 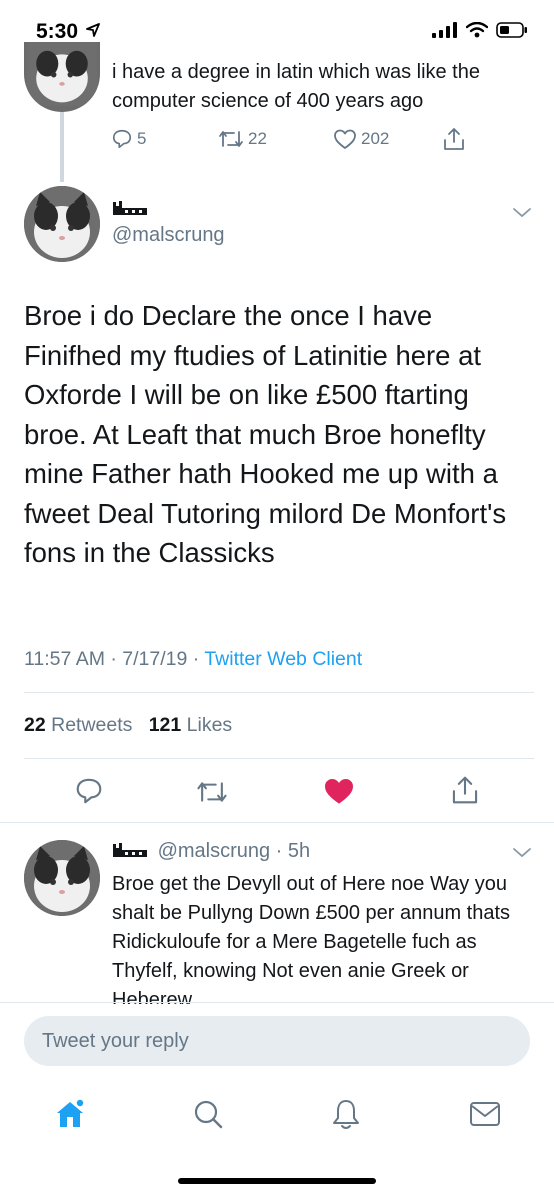 I want to click on home-icon, so click(x=71, y=1112).